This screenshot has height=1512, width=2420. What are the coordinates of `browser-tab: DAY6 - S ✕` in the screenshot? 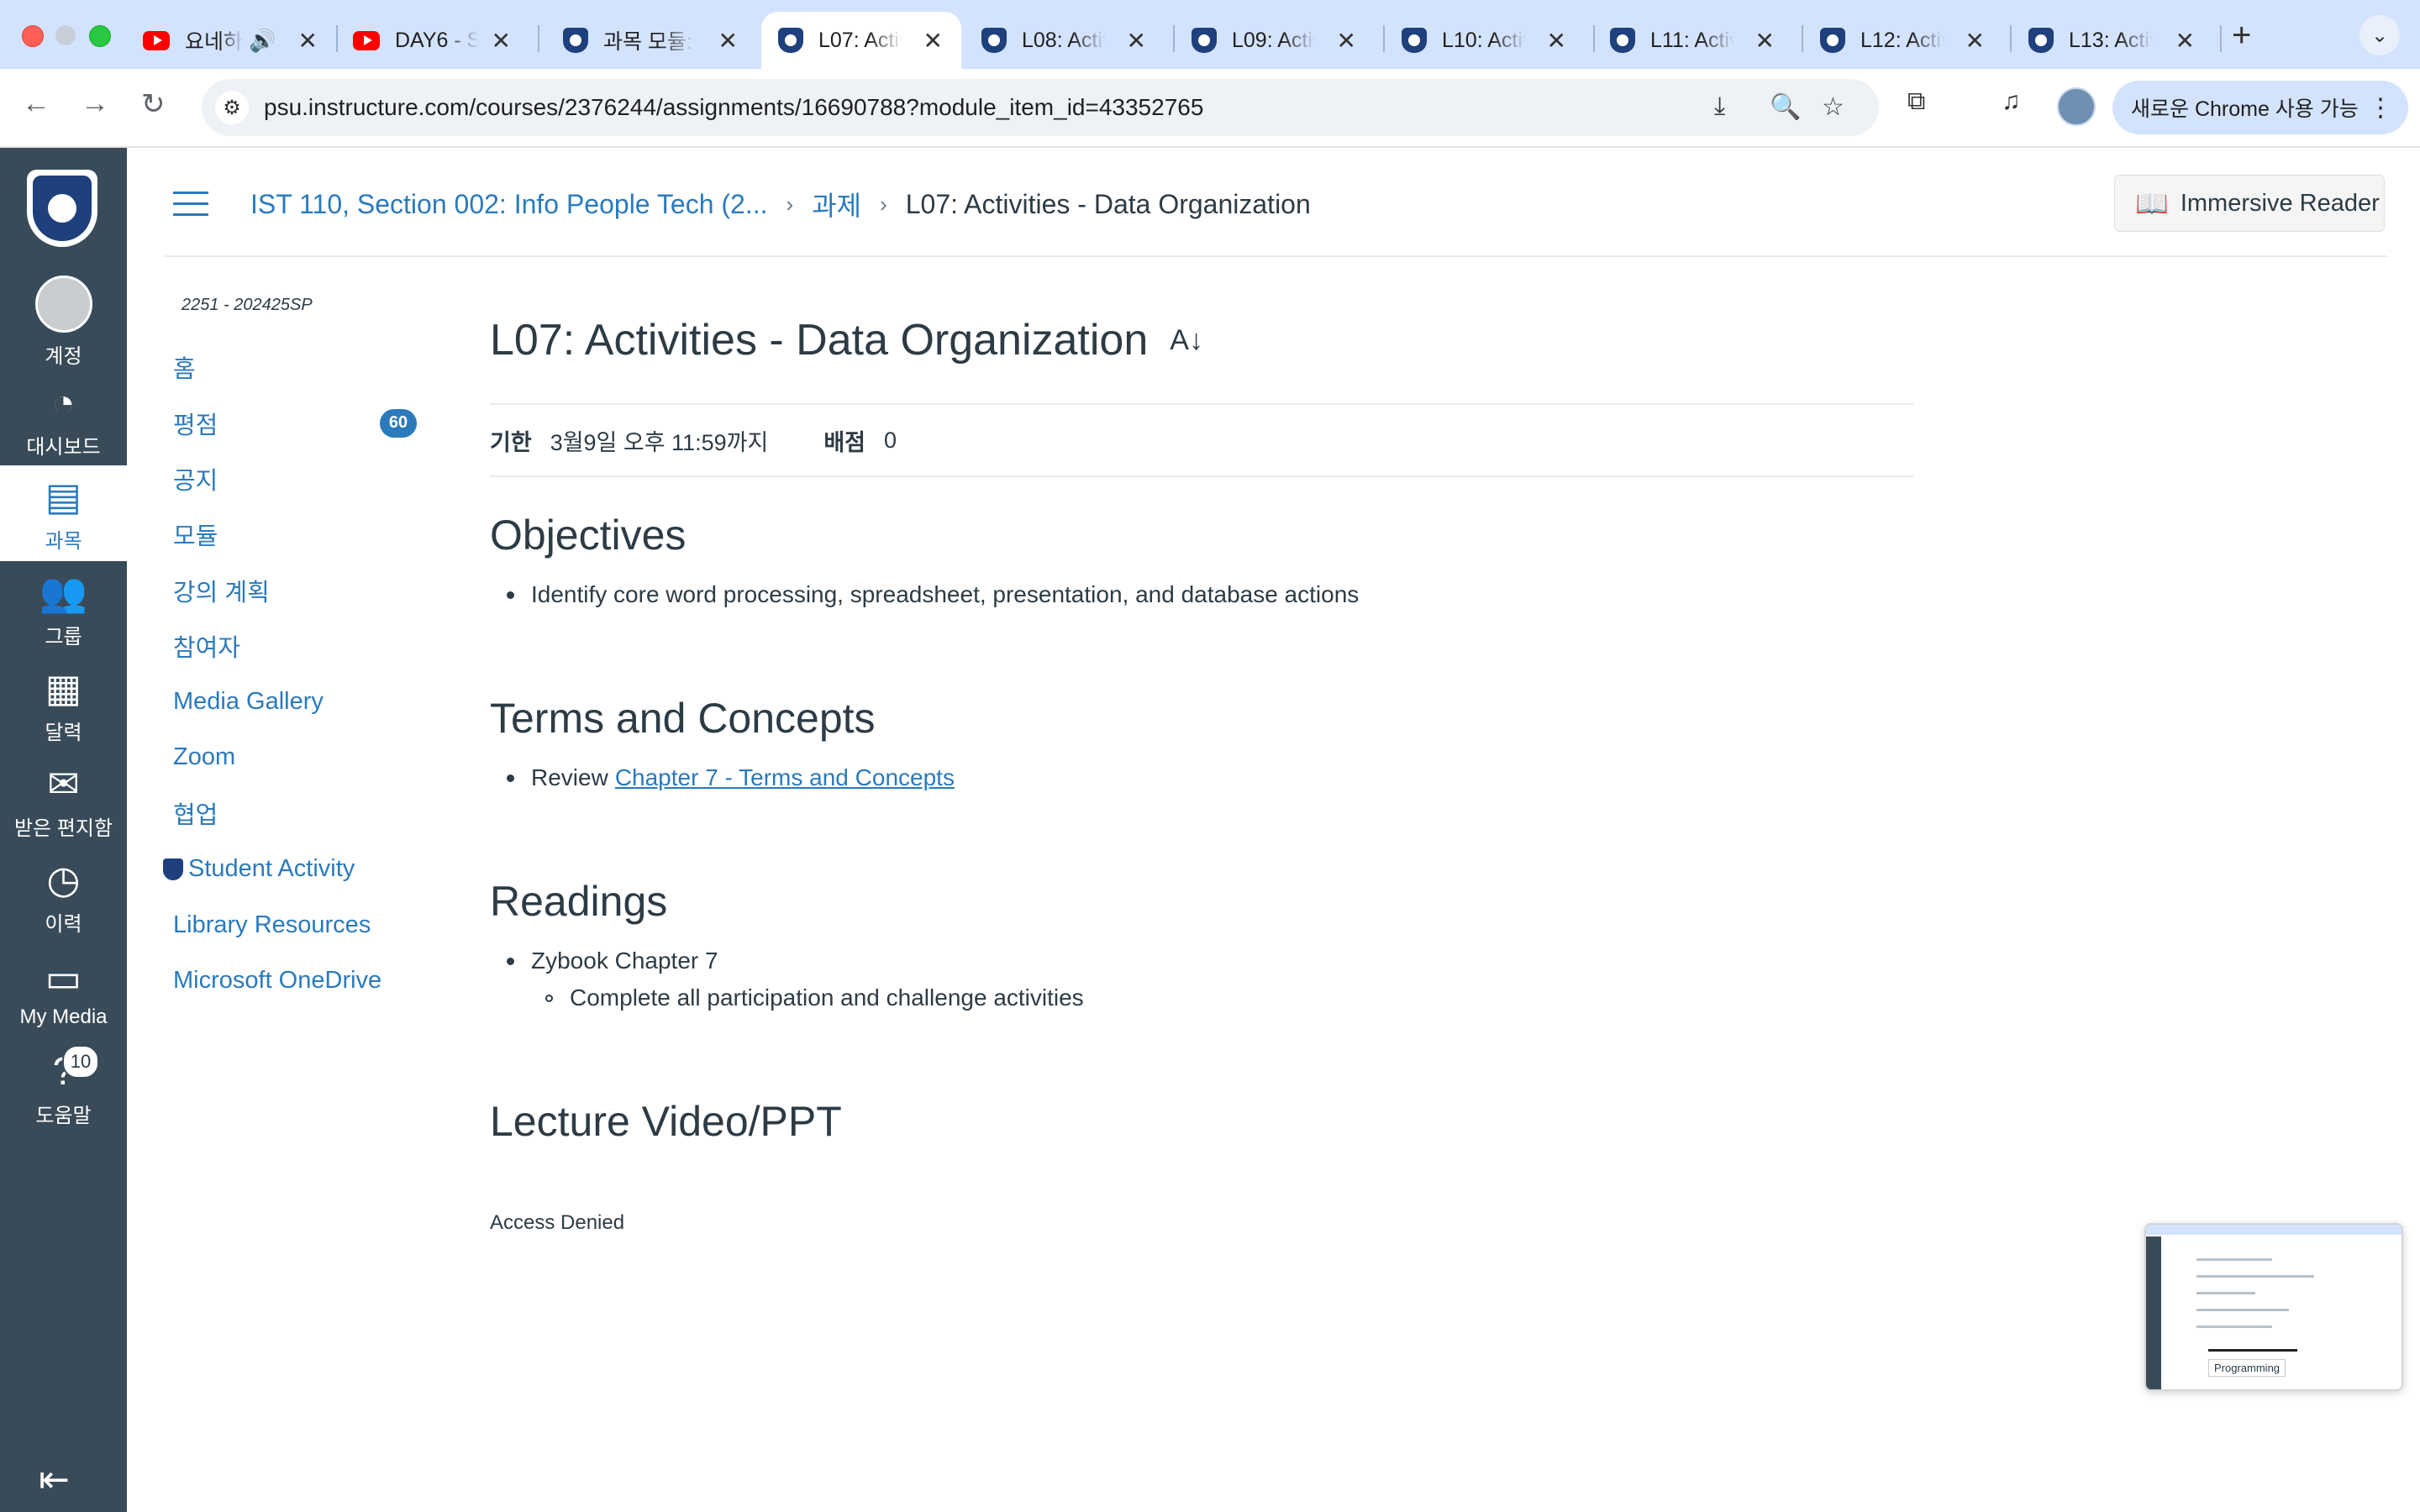 It's located at (433, 40).